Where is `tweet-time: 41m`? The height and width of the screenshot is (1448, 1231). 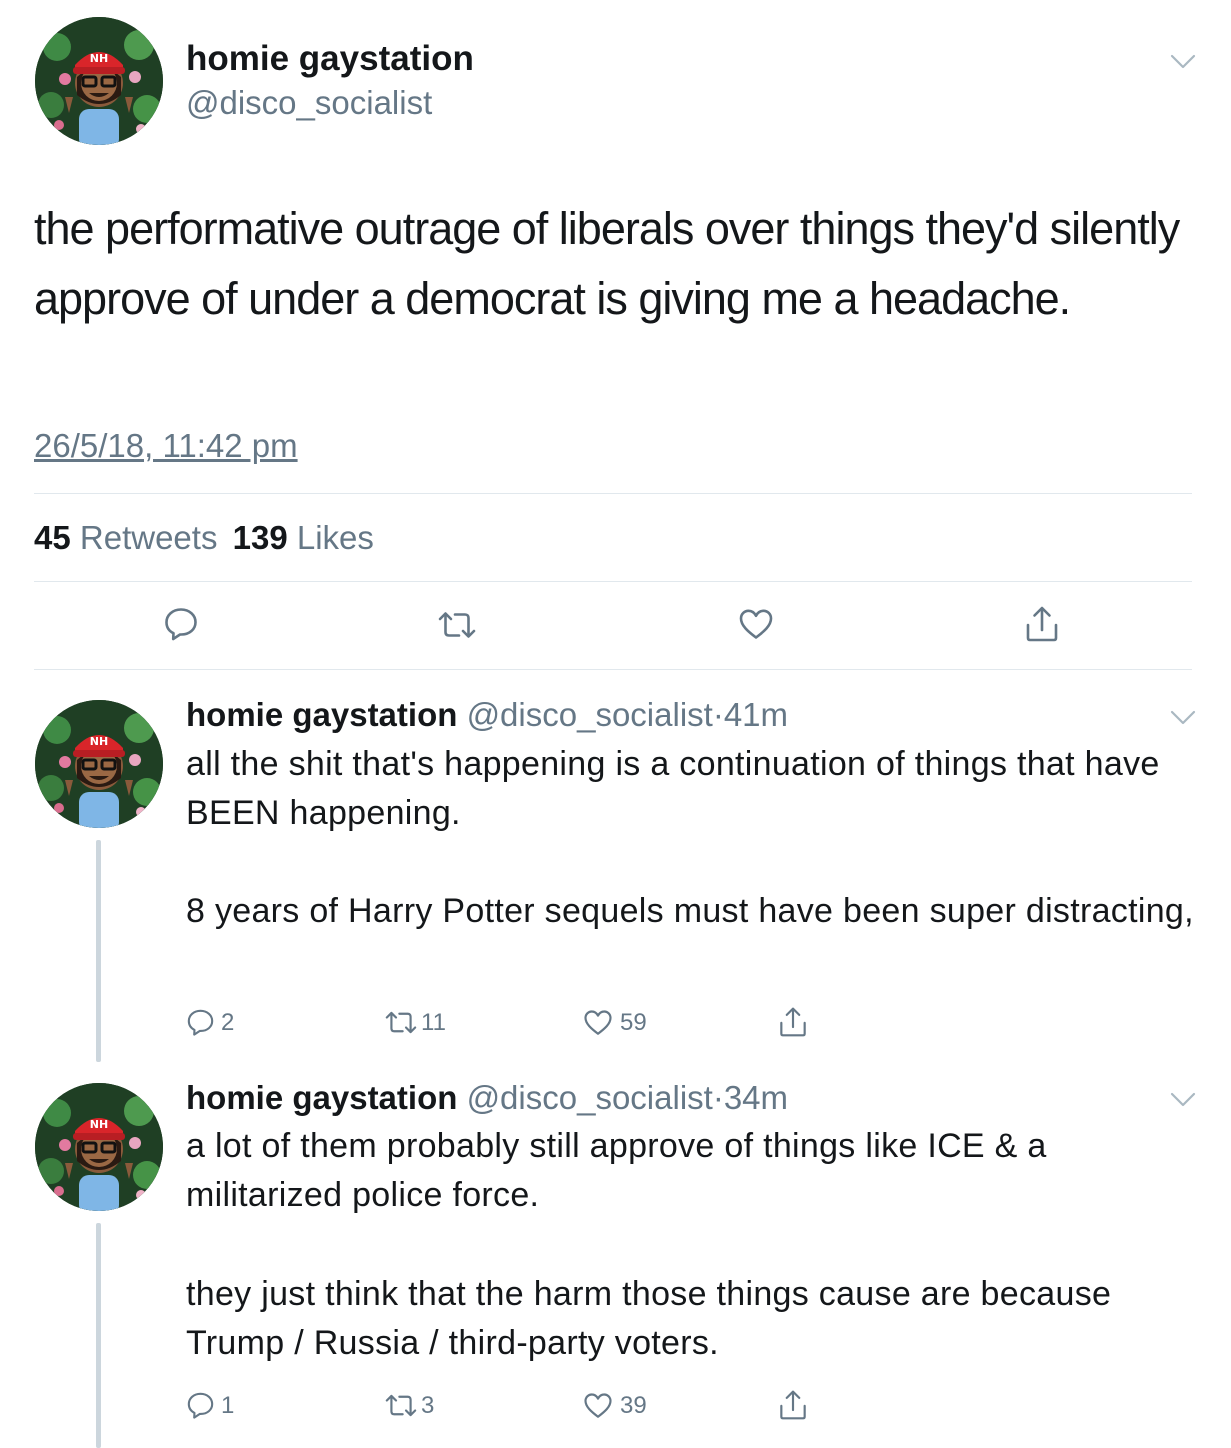
tweet-time: 41m is located at coordinates (756, 714).